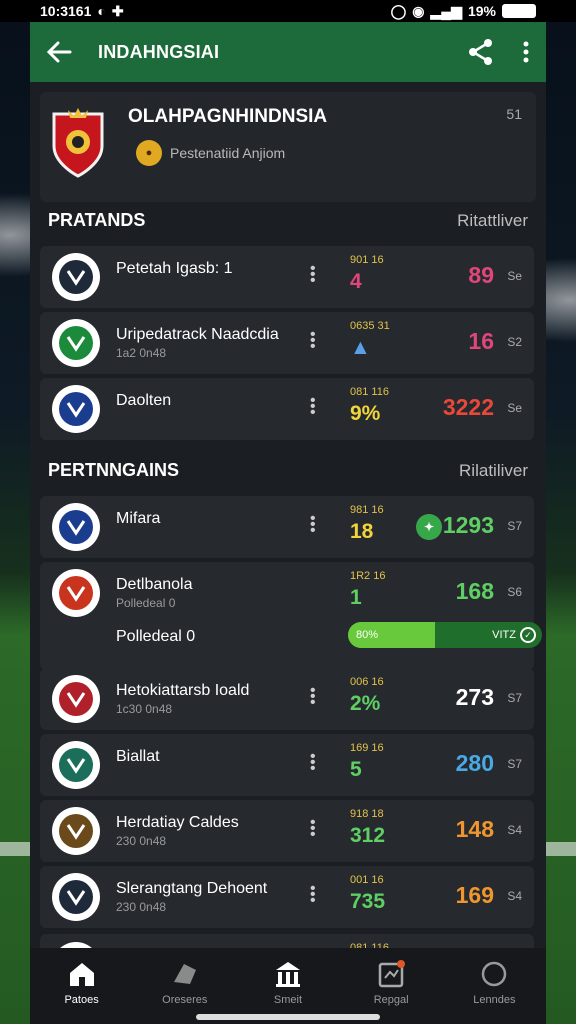 This screenshot has height=1024, width=576. I want to click on nav-item-stadium: Smeit, so click(288, 983).